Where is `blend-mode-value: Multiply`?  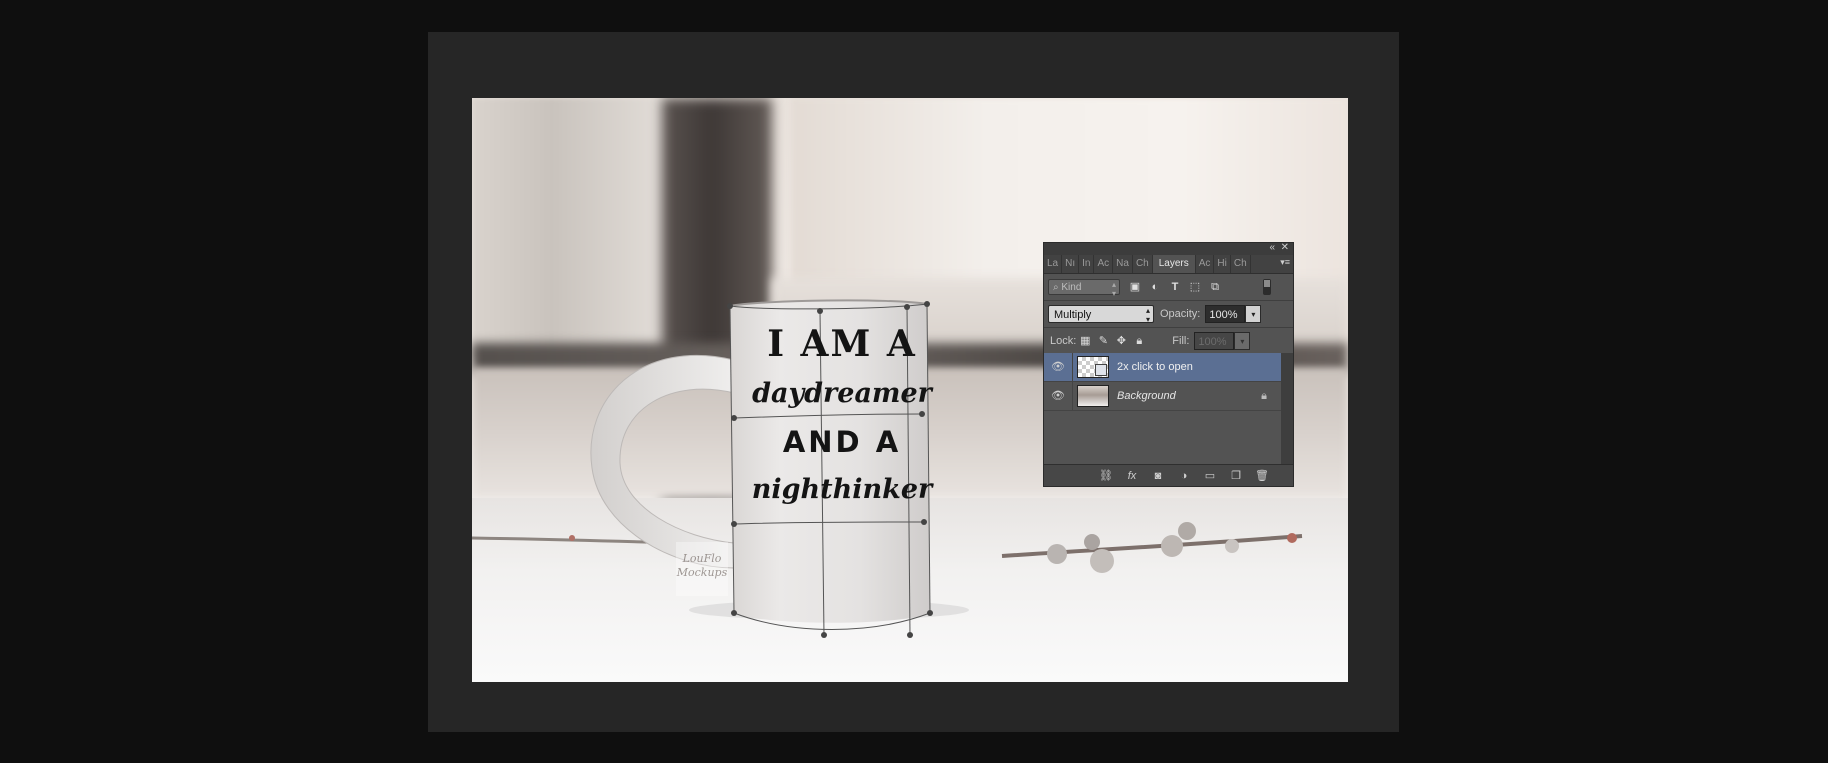
blend-mode-value: Multiply is located at coordinates (1073, 315).